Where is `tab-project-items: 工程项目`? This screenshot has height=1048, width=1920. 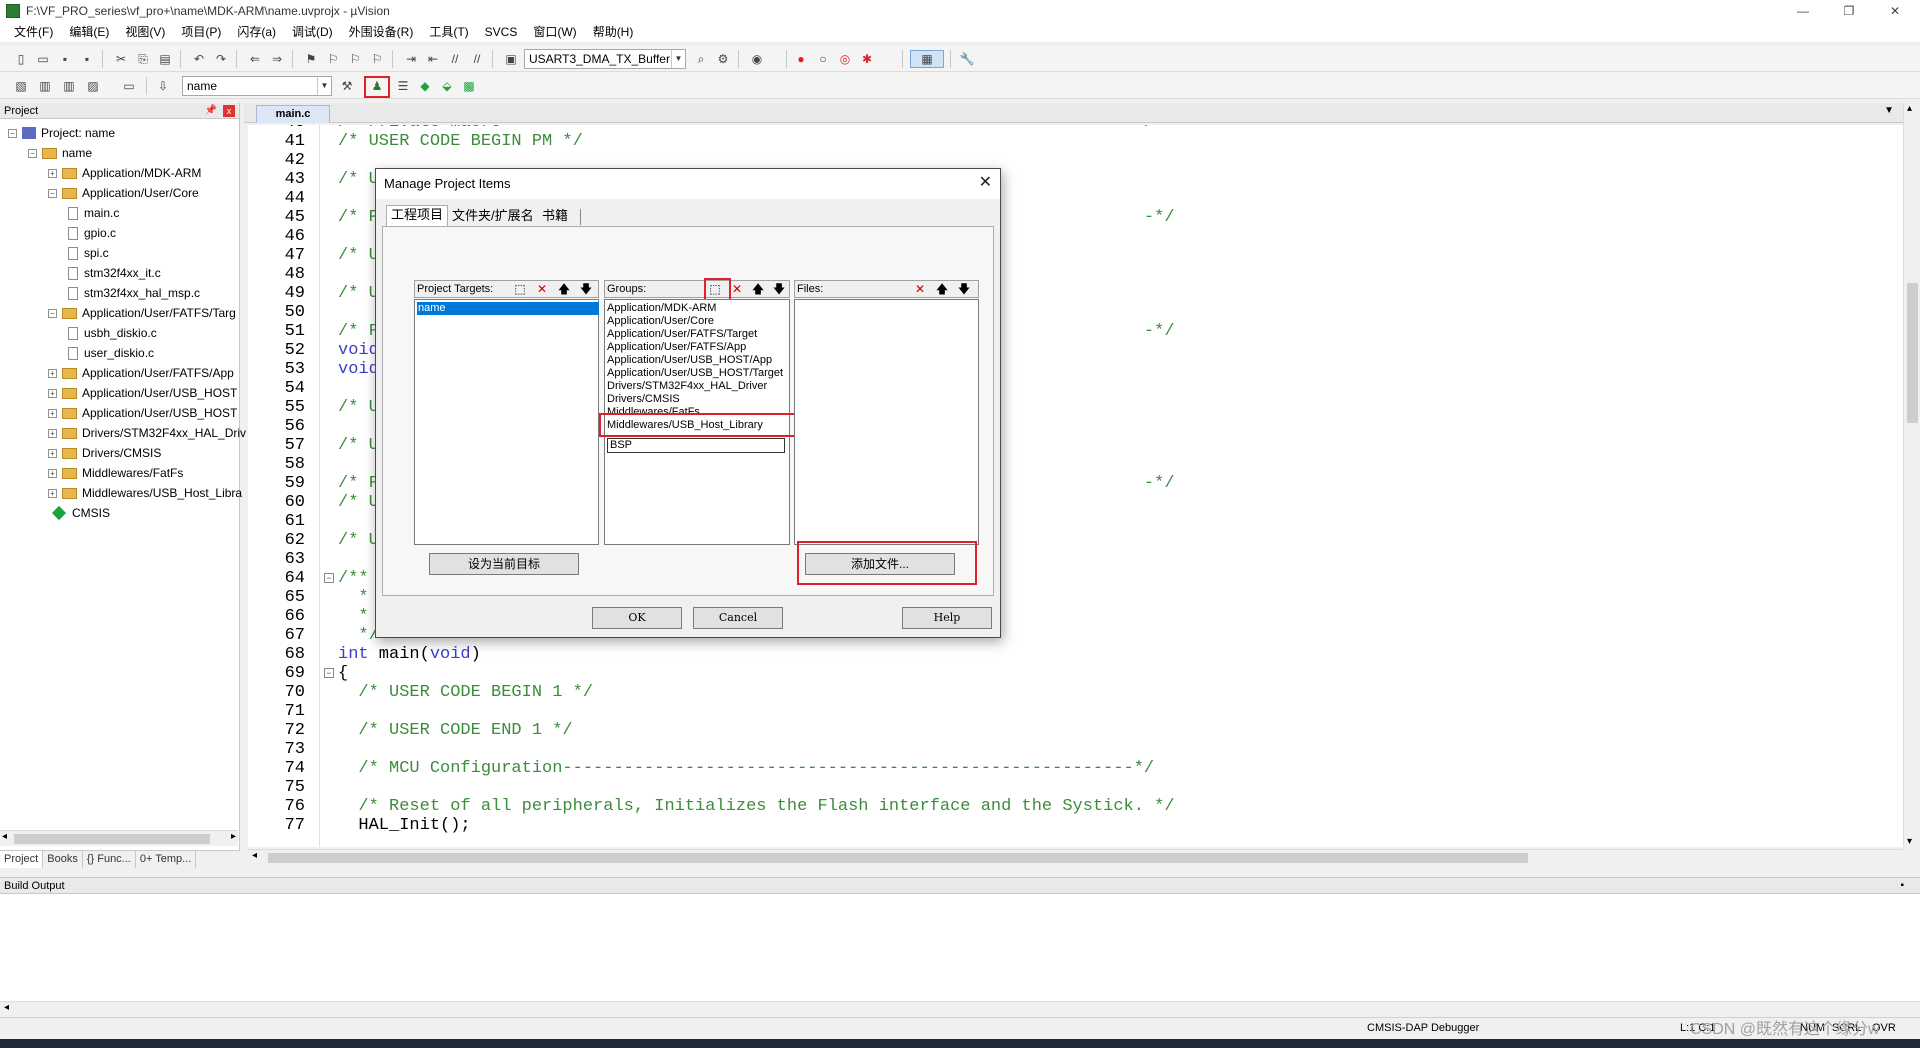 tab-project-items: 工程项目 is located at coordinates (417, 216).